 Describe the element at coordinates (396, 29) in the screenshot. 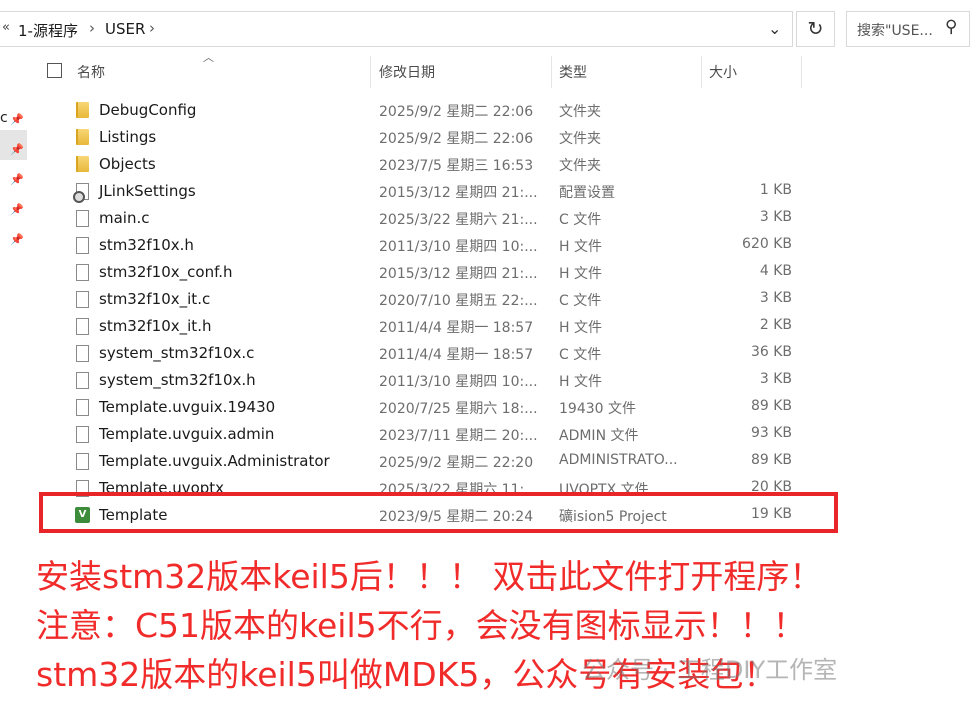

I see `address-bar: « 1-源程序 › USER › ⌄` at that location.